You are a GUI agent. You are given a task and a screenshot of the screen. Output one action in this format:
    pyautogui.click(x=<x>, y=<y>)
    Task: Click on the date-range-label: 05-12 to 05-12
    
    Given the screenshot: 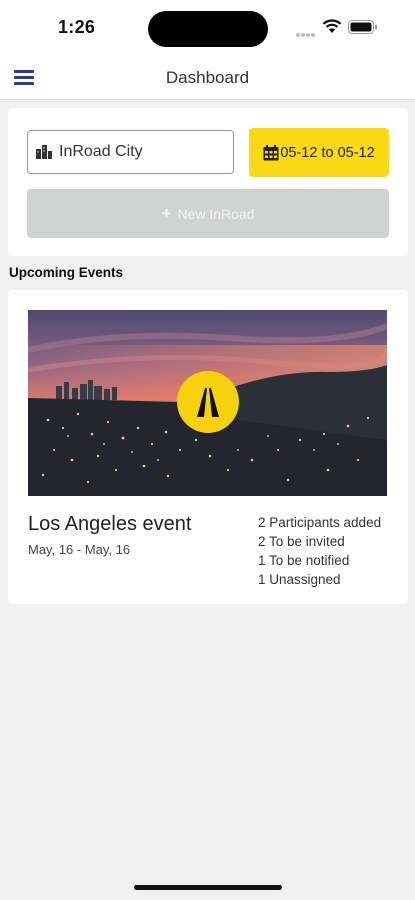 What is the action you would take?
    pyautogui.click(x=327, y=152)
    